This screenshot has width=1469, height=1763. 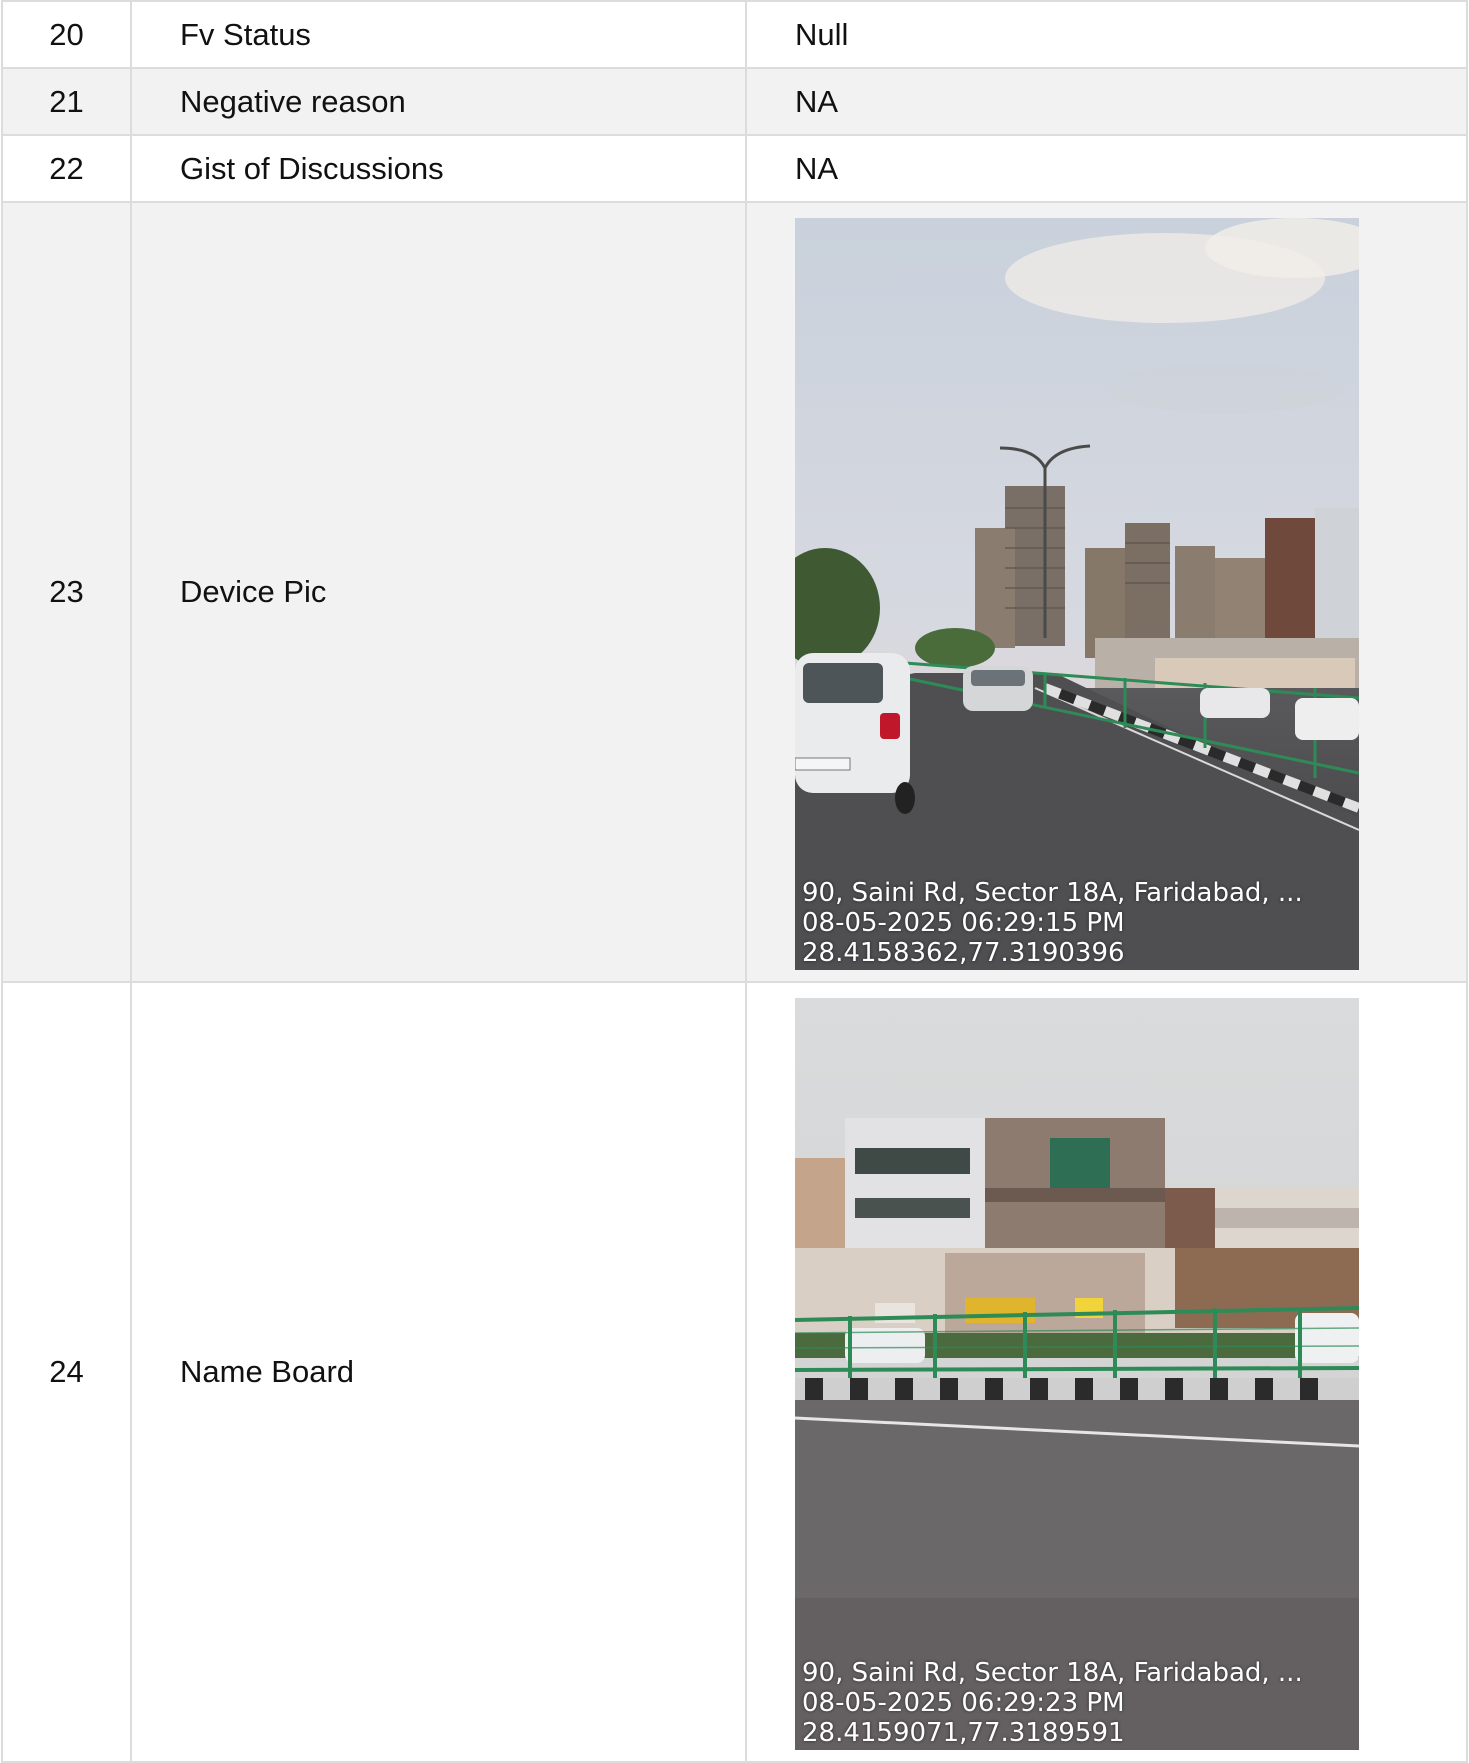 I want to click on row-label: Fv Status, so click(x=438, y=34).